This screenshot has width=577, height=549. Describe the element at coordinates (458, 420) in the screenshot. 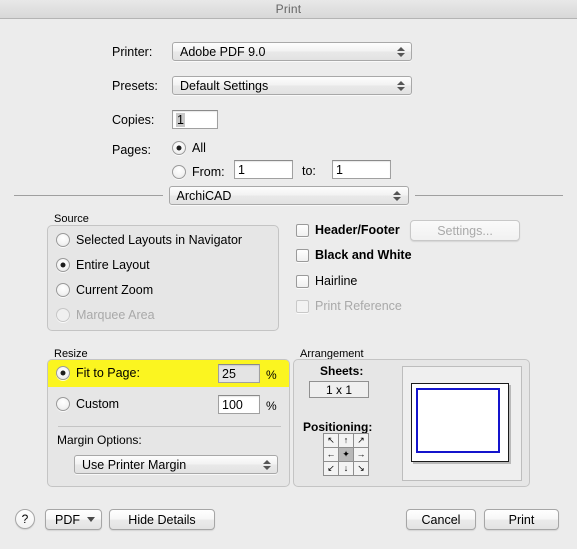

I see `preview-content-frame` at that location.